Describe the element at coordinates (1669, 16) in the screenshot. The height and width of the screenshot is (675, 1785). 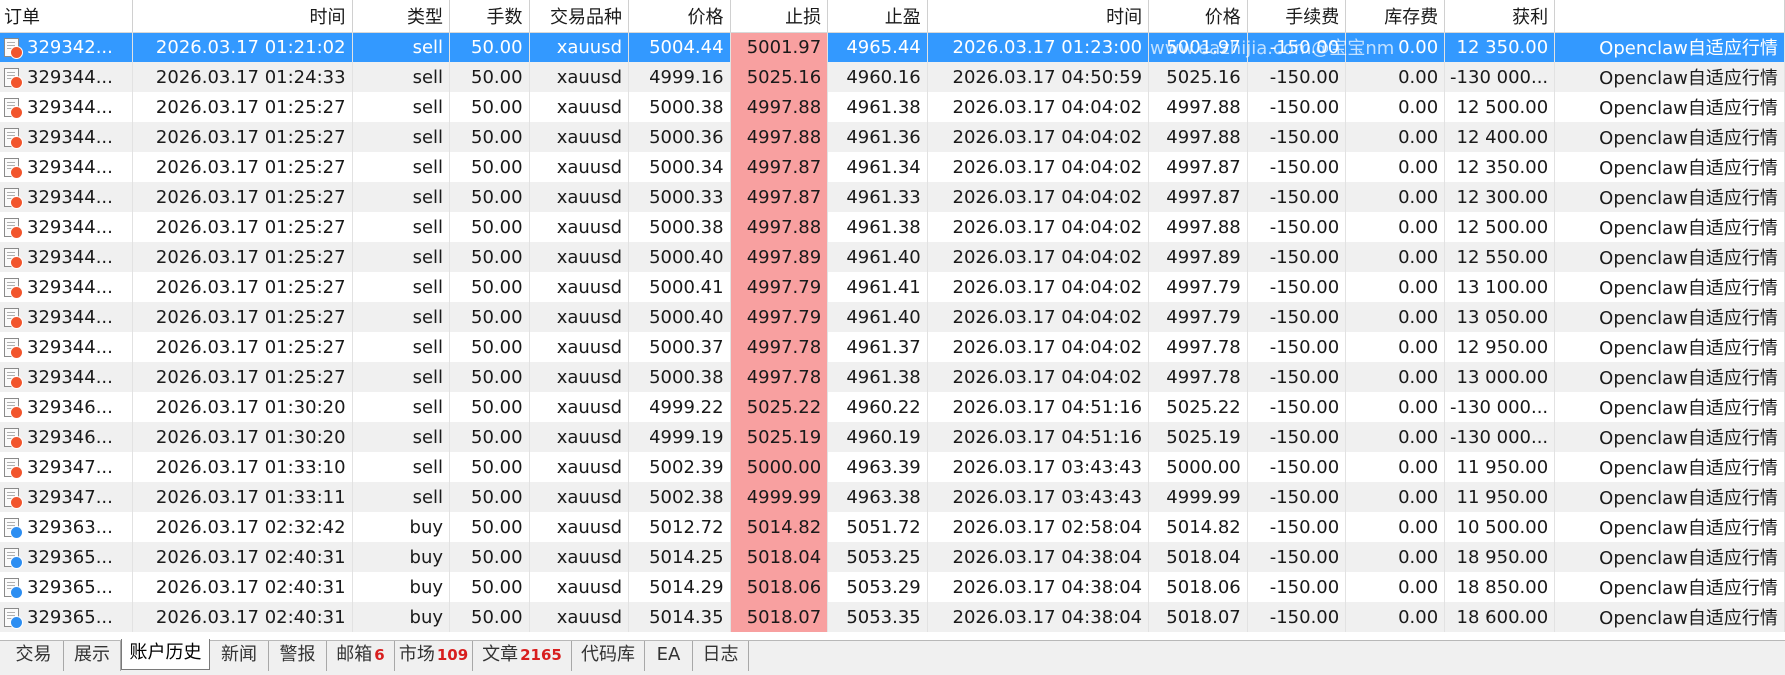
I see `header-col-comment` at that location.